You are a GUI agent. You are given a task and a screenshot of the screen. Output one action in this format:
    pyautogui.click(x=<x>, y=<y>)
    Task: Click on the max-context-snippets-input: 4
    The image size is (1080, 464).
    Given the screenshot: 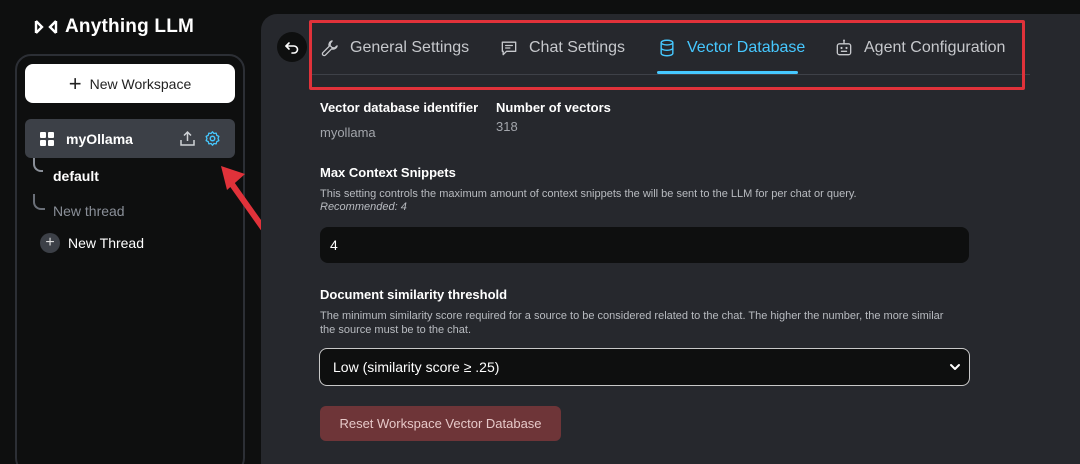 What is the action you would take?
    pyautogui.click(x=644, y=245)
    